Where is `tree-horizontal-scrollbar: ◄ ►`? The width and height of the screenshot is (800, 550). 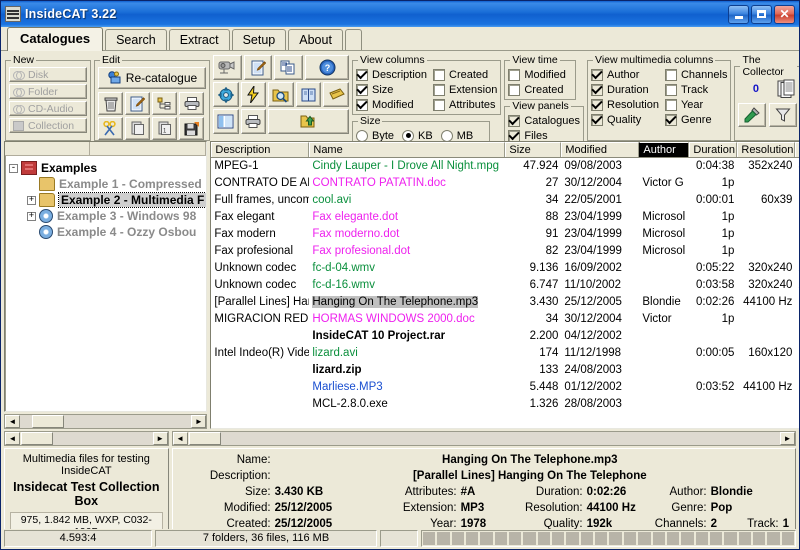 tree-horizontal-scrollbar: ◄ ► is located at coordinates (106, 421).